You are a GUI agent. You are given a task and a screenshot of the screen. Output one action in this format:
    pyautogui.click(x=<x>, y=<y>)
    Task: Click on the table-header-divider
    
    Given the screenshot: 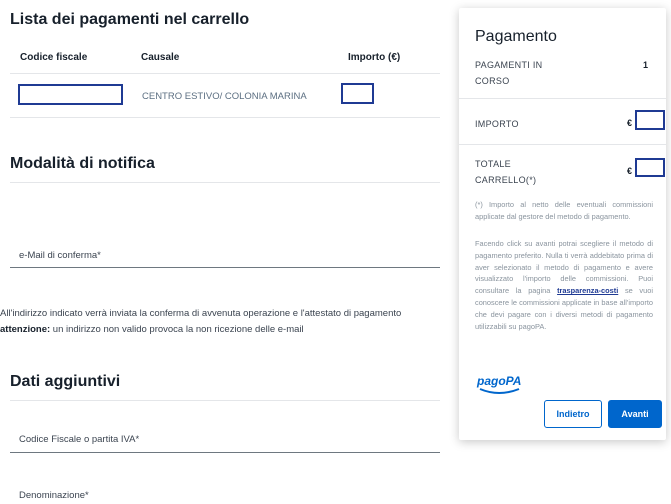 What is the action you would take?
    pyautogui.click(x=225, y=73)
    